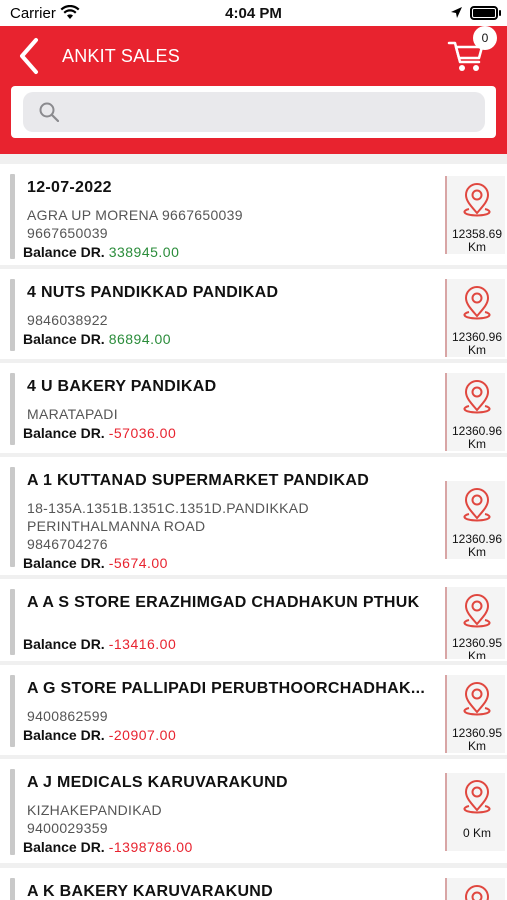 The width and height of the screenshot is (507, 900). I want to click on balance-amount: -57036.00, so click(142, 433).